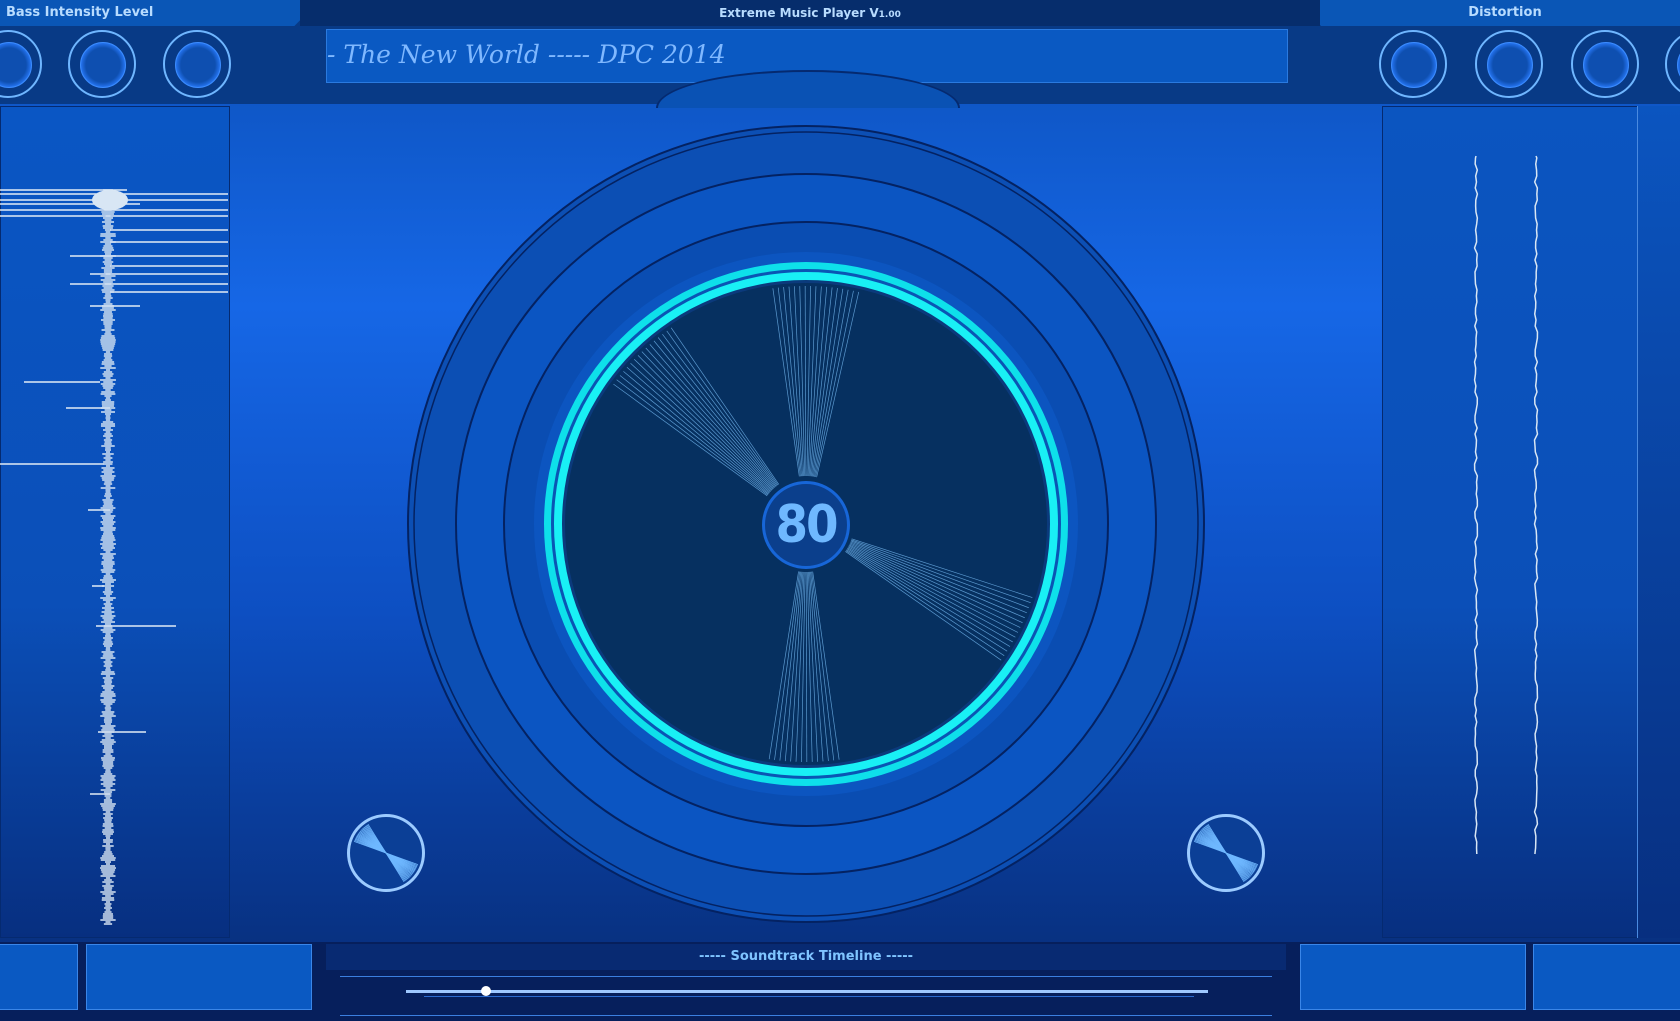  What do you see at coordinates (160, 13) in the screenshot?
I see `bass-intensity-tab: Bass Intensity Level` at bounding box center [160, 13].